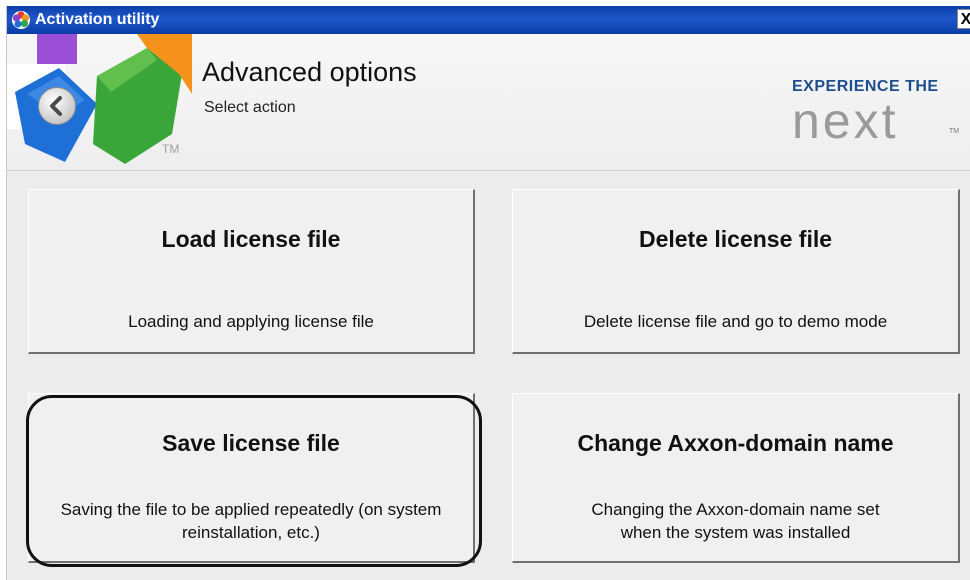 The image size is (970, 580). What do you see at coordinates (251, 321) in the screenshot?
I see `card-description: Loading and applying license file` at bounding box center [251, 321].